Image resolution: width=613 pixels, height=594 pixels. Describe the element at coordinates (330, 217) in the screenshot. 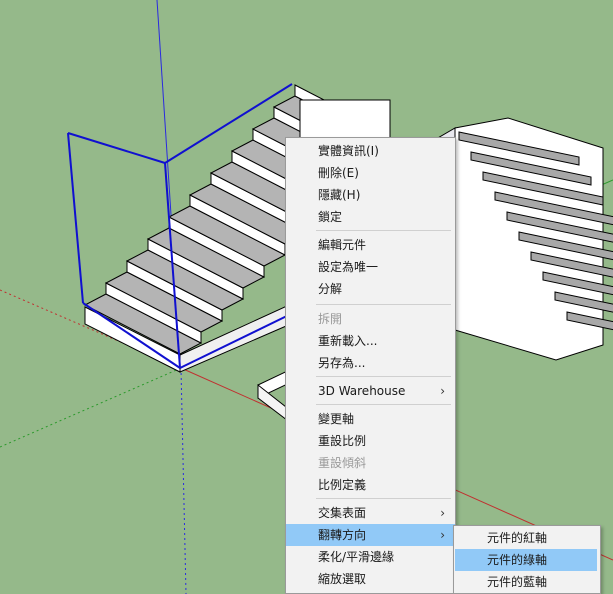

I see `menu-item-label: 鎖定` at that location.